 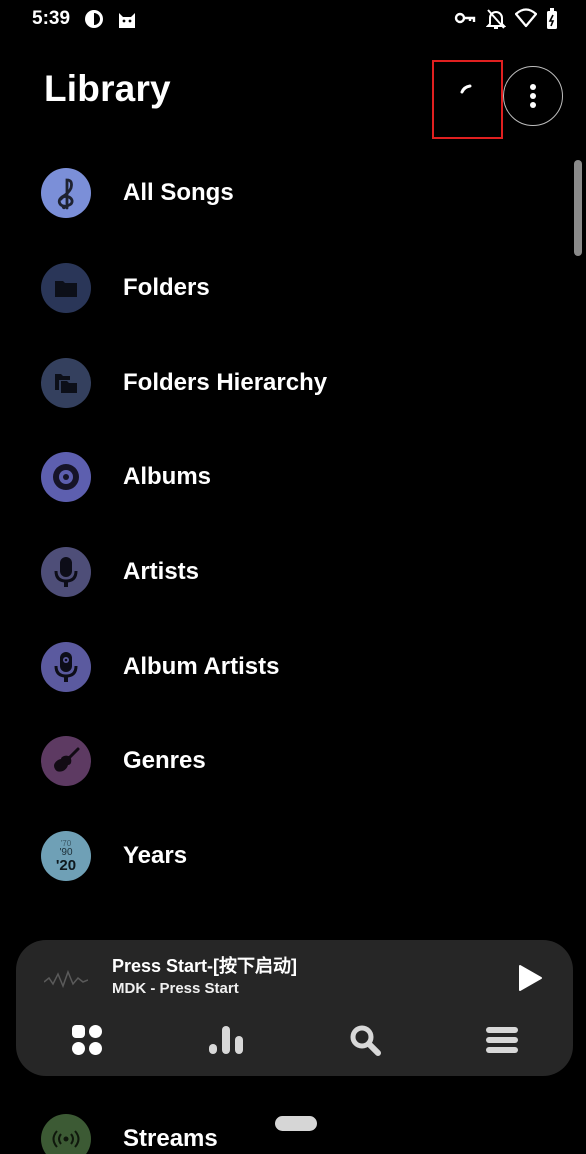 What do you see at coordinates (205, 966) in the screenshot?
I see `now-playing-title: Press Start-[按下启动]` at bounding box center [205, 966].